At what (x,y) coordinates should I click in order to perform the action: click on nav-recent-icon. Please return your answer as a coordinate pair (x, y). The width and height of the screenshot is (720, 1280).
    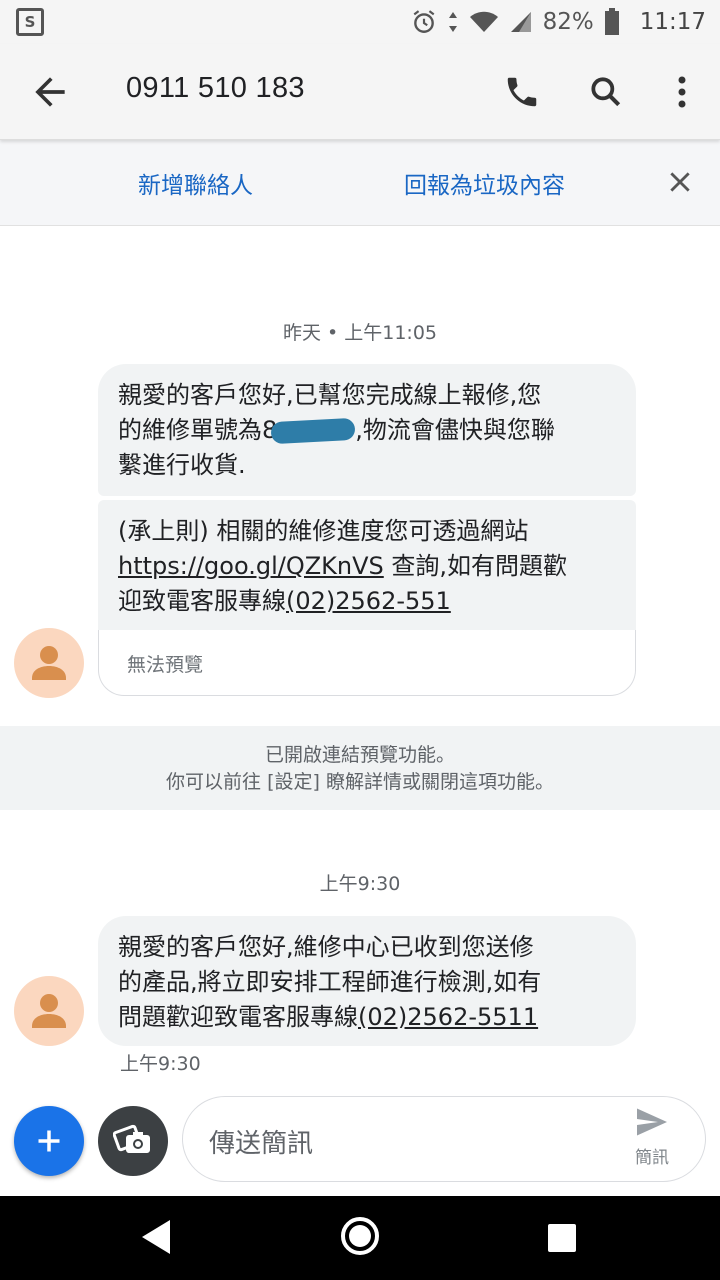
    Looking at the image, I should click on (562, 1238).